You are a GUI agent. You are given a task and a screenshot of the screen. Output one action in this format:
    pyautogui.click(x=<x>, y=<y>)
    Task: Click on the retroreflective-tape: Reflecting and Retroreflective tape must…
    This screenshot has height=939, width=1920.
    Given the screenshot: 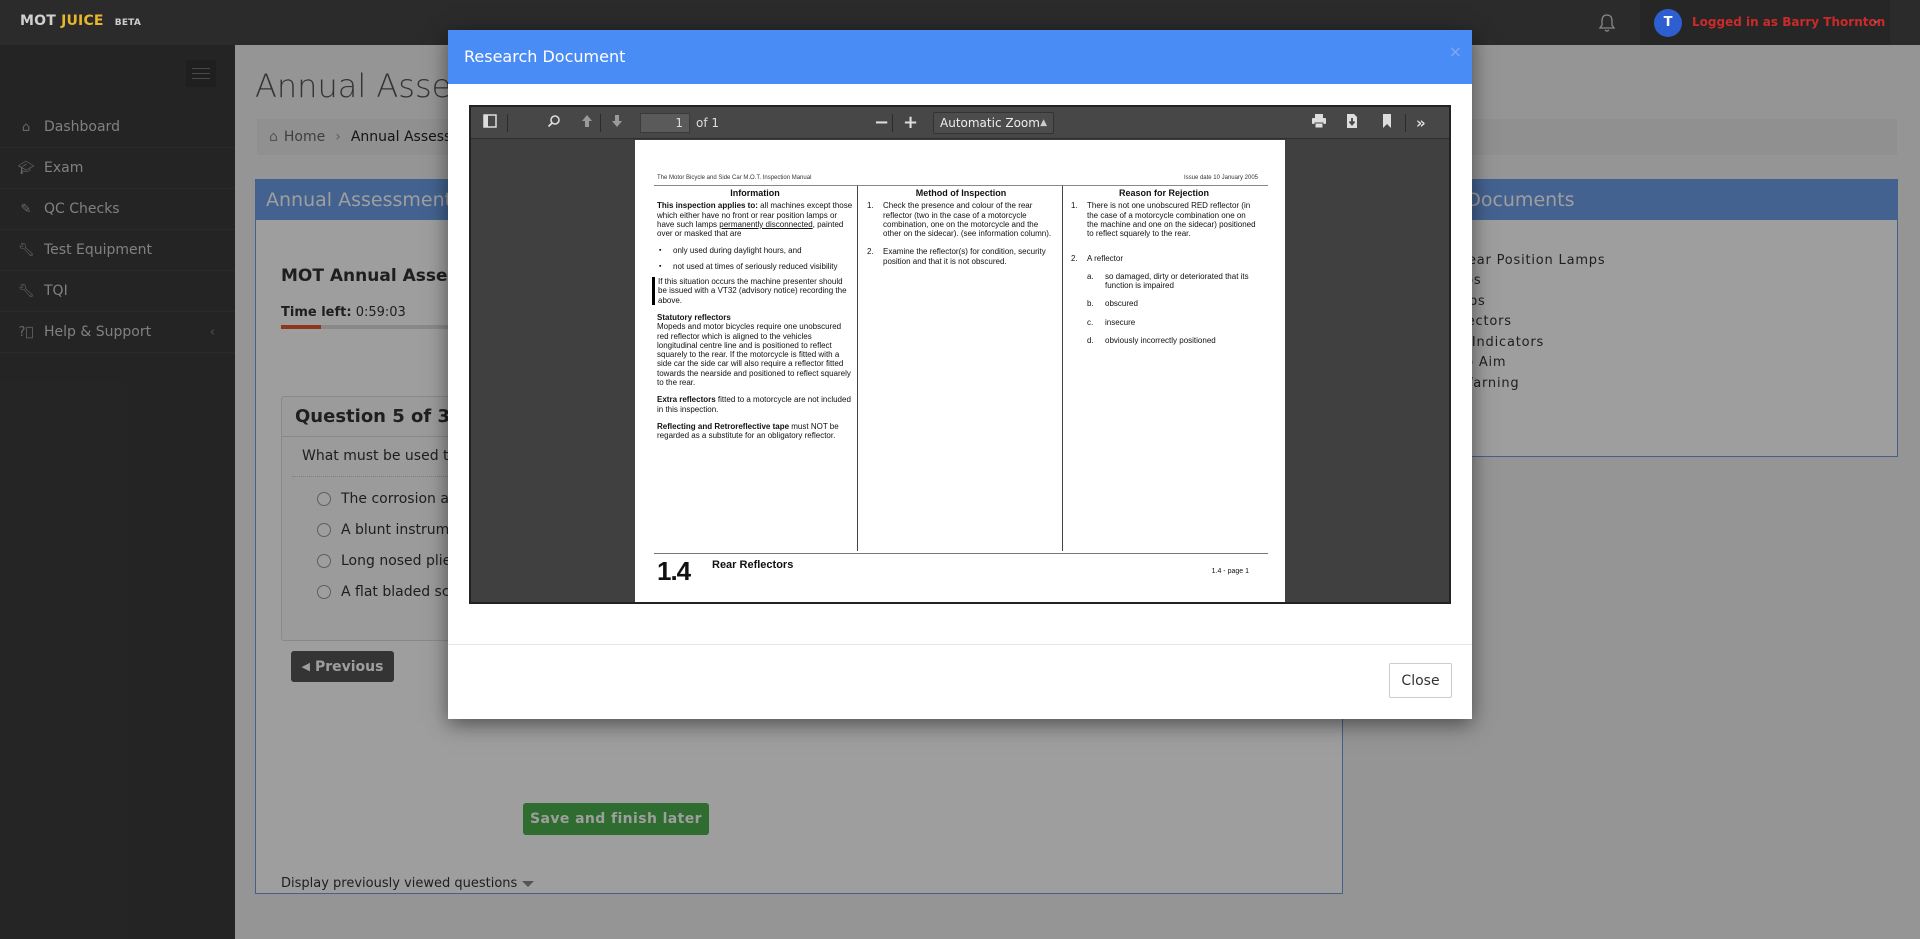 What is the action you would take?
    pyautogui.click(x=755, y=431)
    